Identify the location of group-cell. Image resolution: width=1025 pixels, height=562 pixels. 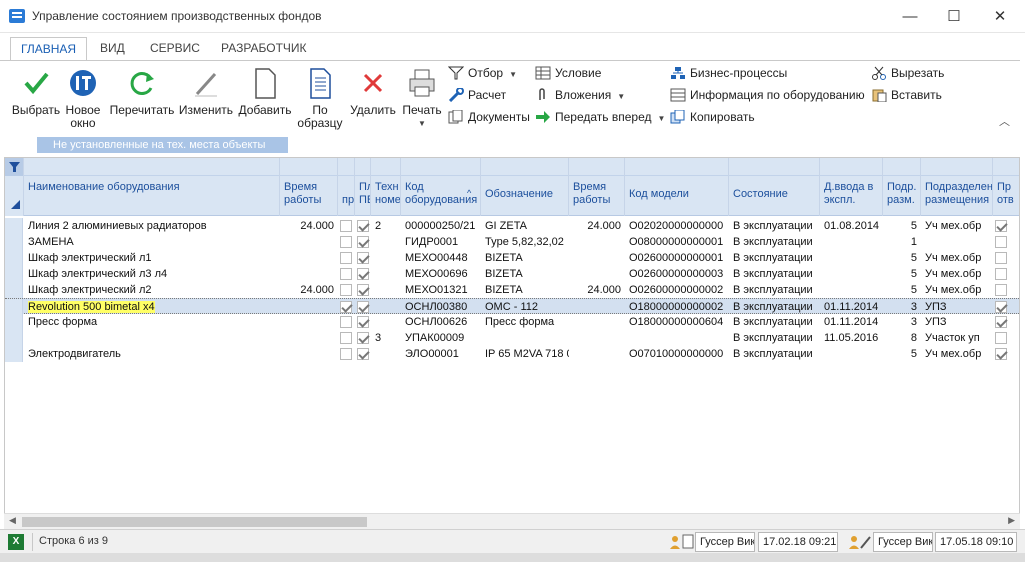
(957, 167).